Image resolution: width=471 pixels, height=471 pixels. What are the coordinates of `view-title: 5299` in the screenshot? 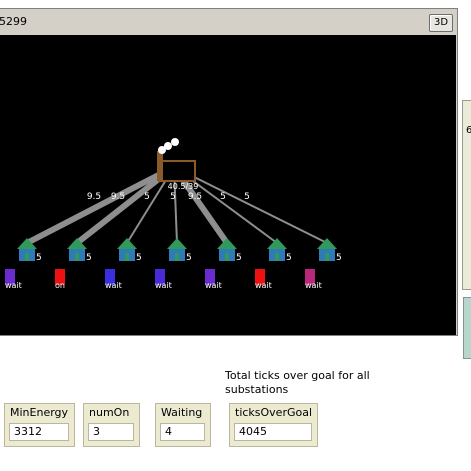 It's located at (13, 21).